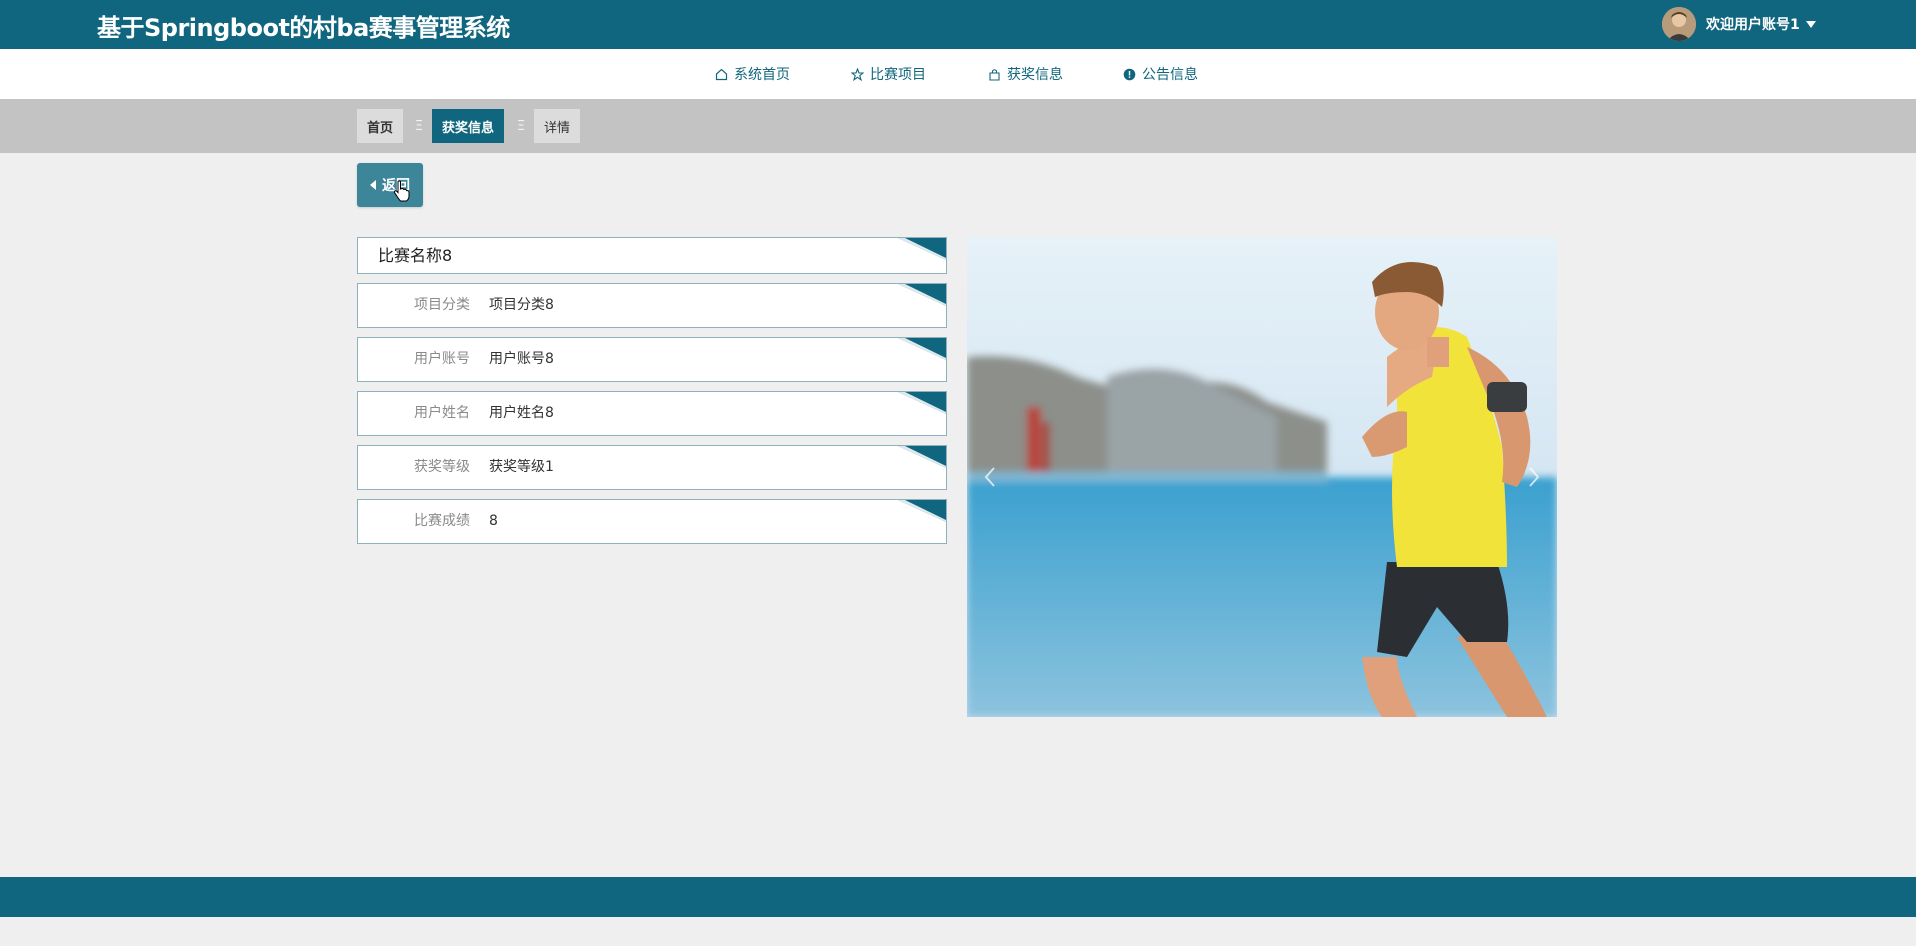 This screenshot has height=946, width=1916. I want to click on nav-item-notices: 公告信息, so click(1160, 74).